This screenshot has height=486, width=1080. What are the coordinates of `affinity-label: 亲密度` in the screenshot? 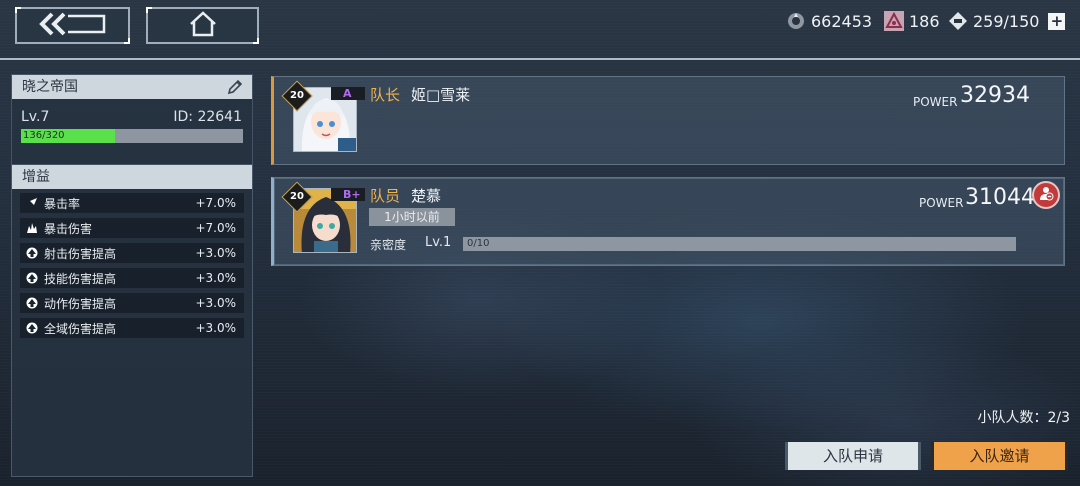 It's located at (388, 245).